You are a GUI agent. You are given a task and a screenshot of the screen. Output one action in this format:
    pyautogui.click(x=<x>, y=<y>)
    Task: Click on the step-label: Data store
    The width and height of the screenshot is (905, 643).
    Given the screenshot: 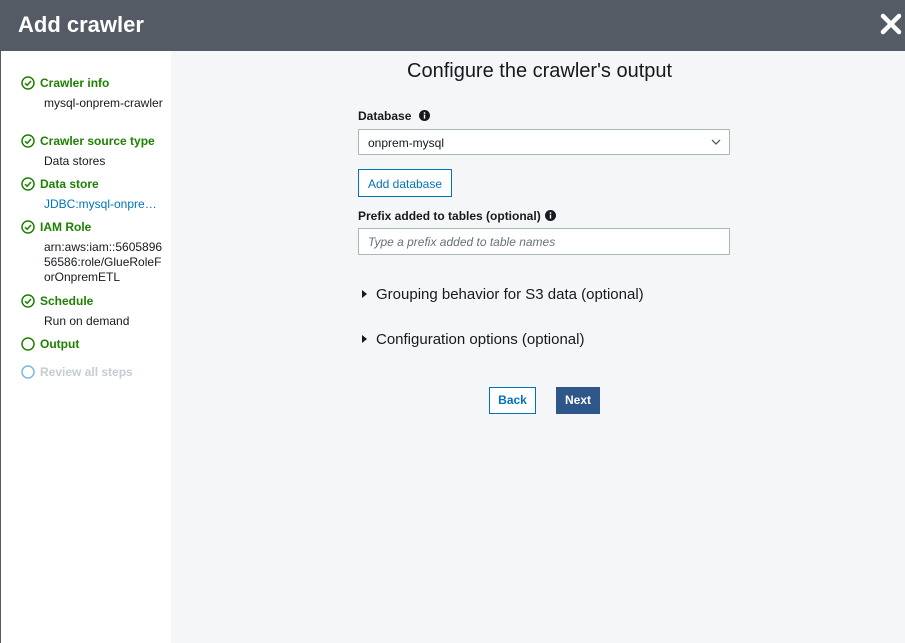 What is the action you would take?
    pyautogui.click(x=69, y=184)
    